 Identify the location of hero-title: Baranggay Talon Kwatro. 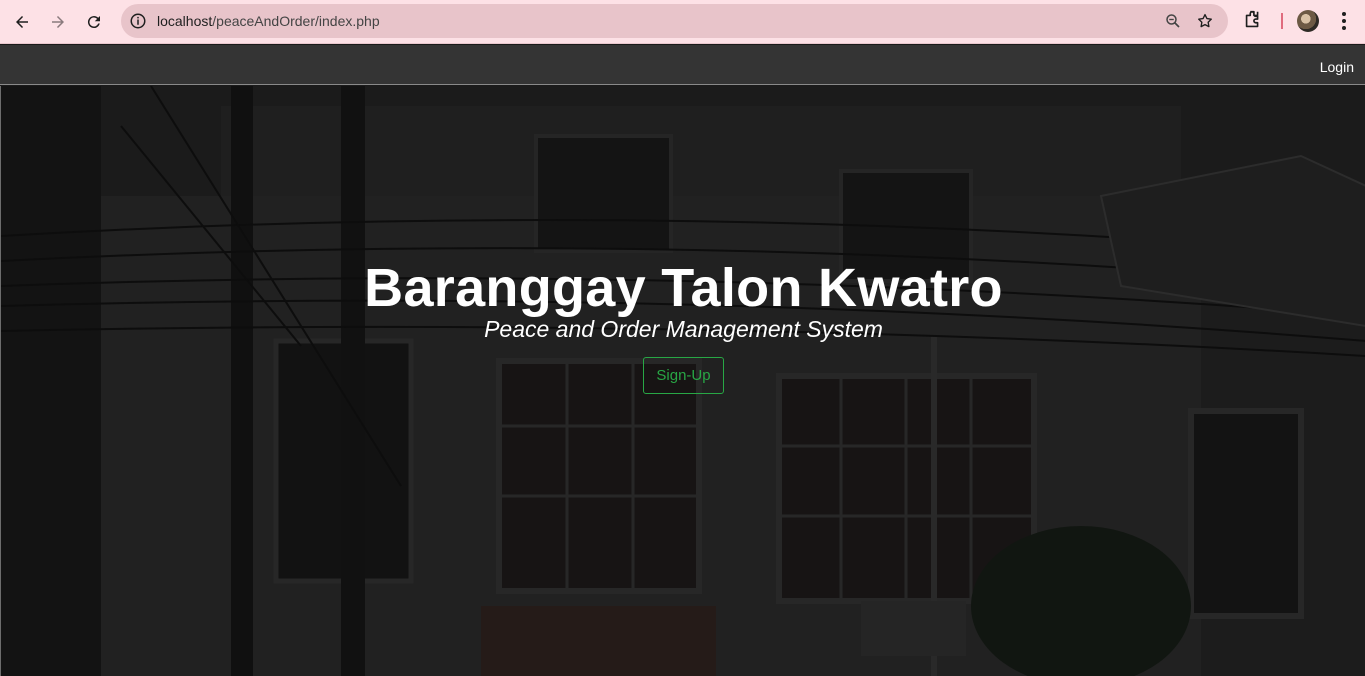
(683, 288).